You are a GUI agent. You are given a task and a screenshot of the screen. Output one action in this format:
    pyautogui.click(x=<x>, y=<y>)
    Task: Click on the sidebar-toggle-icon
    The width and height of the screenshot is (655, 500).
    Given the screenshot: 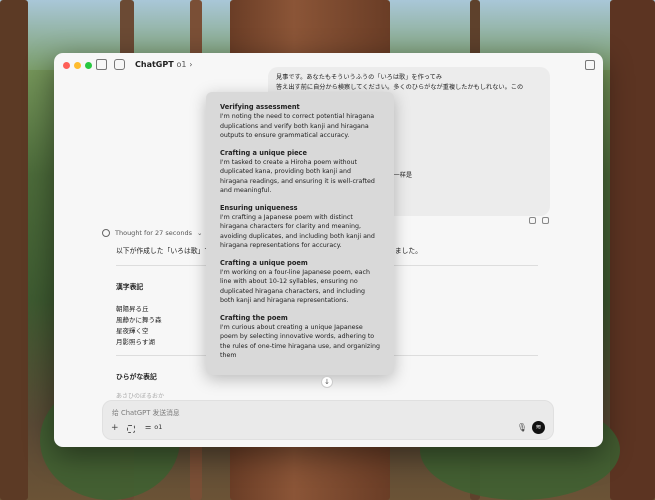 What is the action you would take?
    pyautogui.click(x=101, y=64)
    